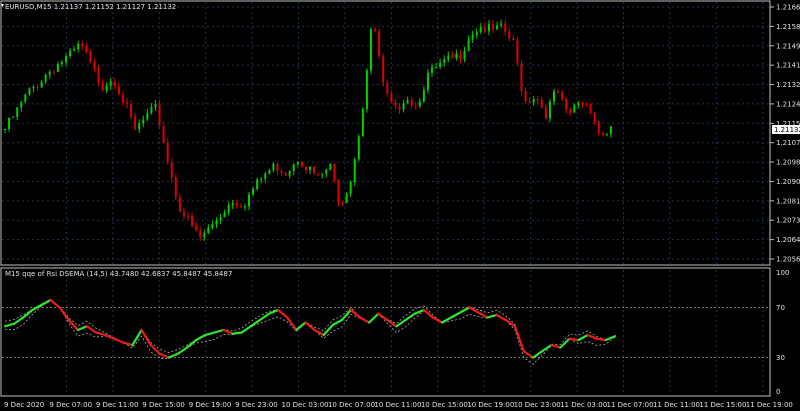  I want to click on current-price-tag: 1.21132, so click(786, 129).